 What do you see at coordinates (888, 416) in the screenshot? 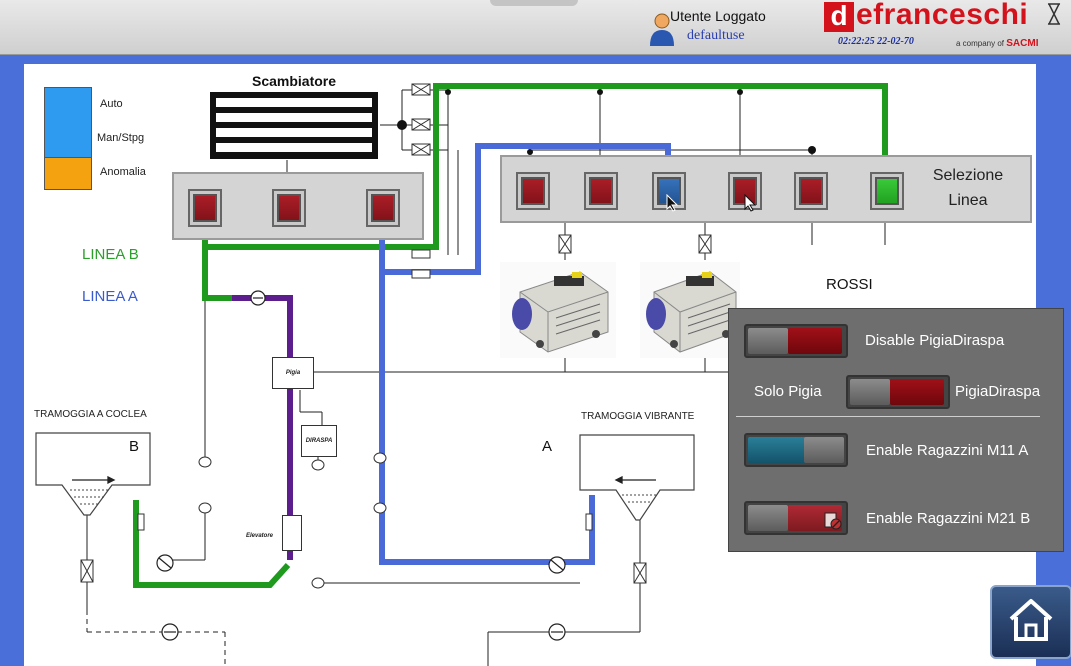
I see `control-divider` at bounding box center [888, 416].